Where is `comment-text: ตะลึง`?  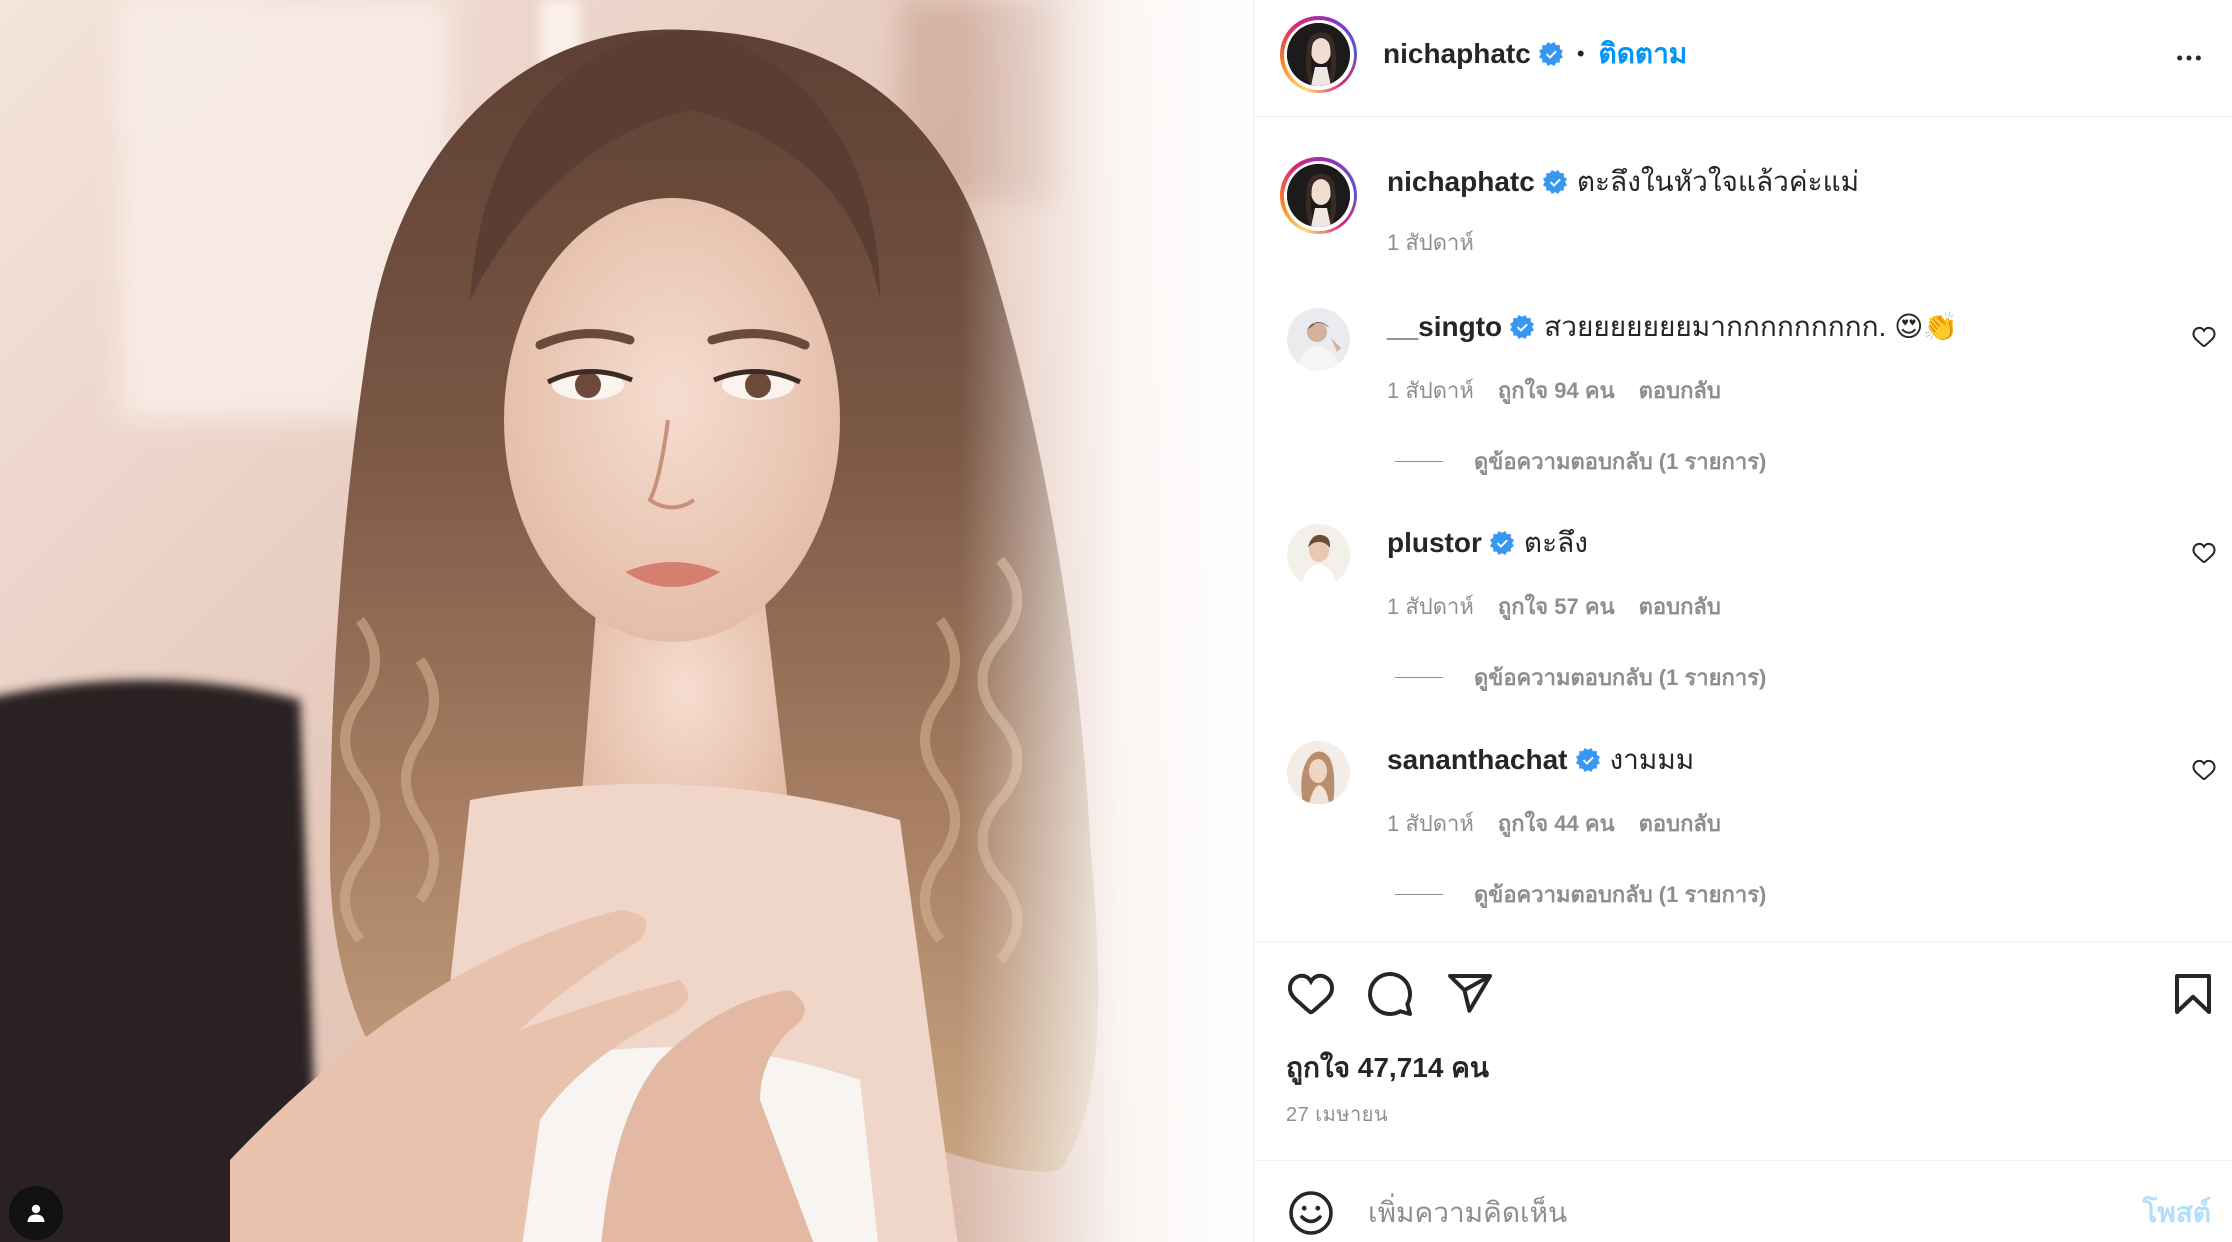 comment-text: ตะลึง is located at coordinates (1555, 542).